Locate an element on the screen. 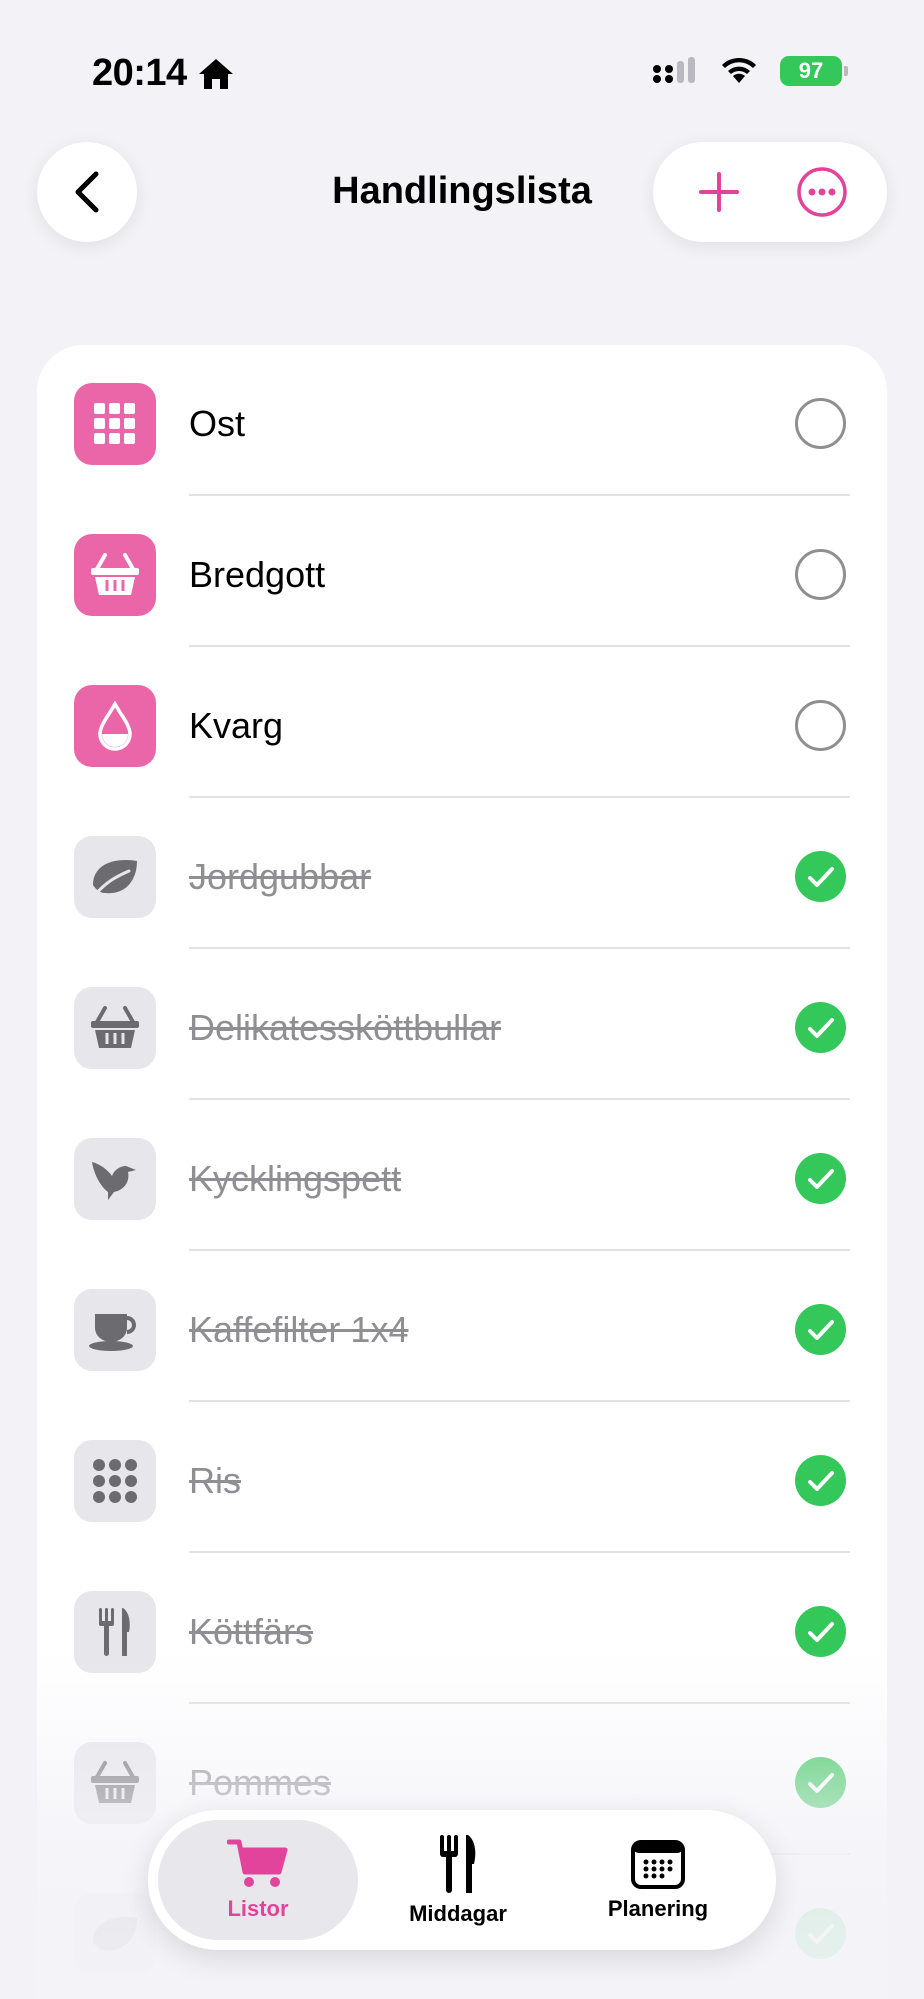 The height and width of the screenshot is (1999, 924). tab-label: Middagar is located at coordinates (458, 1913).